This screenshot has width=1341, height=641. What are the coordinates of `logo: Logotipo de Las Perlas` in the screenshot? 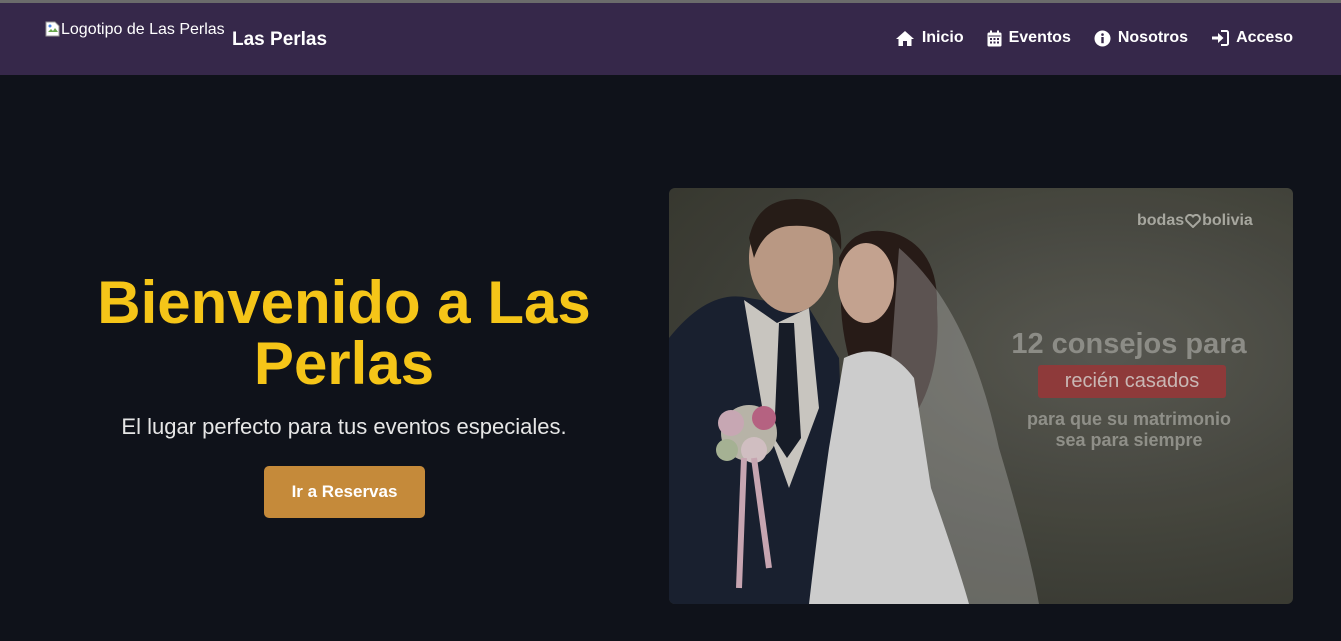 It's located at (135, 30).